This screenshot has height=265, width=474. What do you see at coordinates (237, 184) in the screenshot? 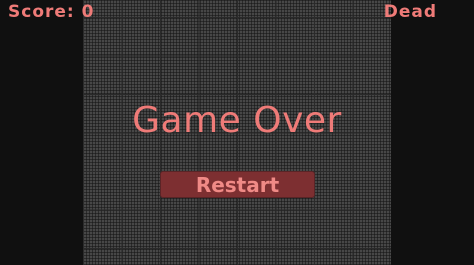
I see `restart-button: Restart` at bounding box center [237, 184].